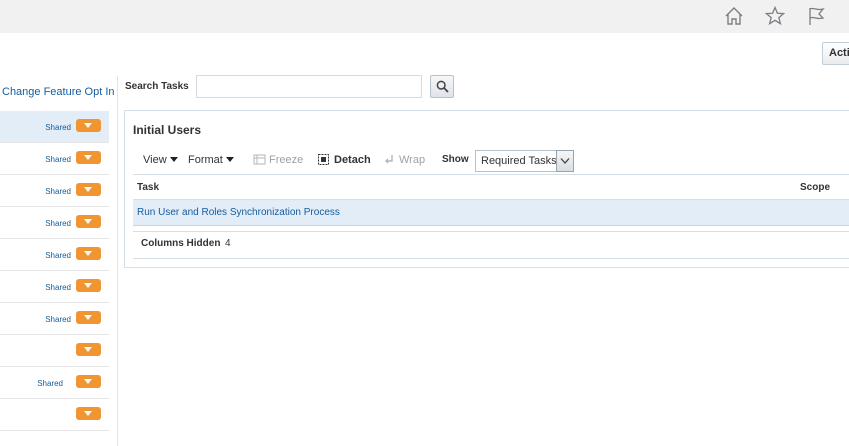  Describe the element at coordinates (286, 160) in the screenshot. I see `freeze-button: Freeze` at that location.